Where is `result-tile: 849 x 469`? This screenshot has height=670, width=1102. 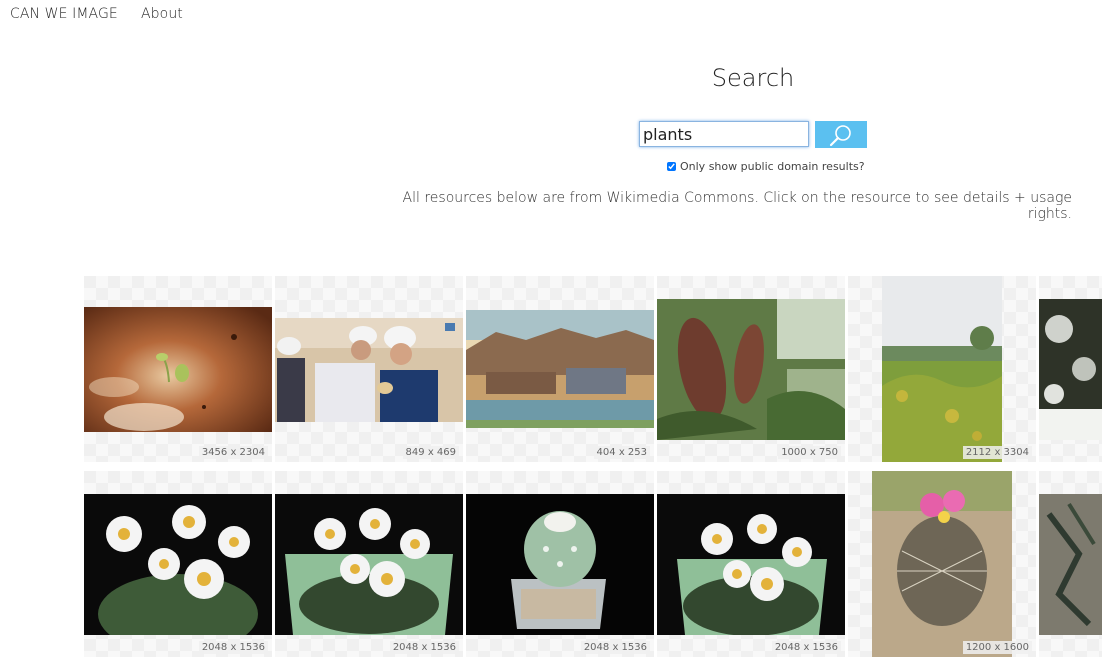
result-tile: 849 x 469 is located at coordinates (369, 369).